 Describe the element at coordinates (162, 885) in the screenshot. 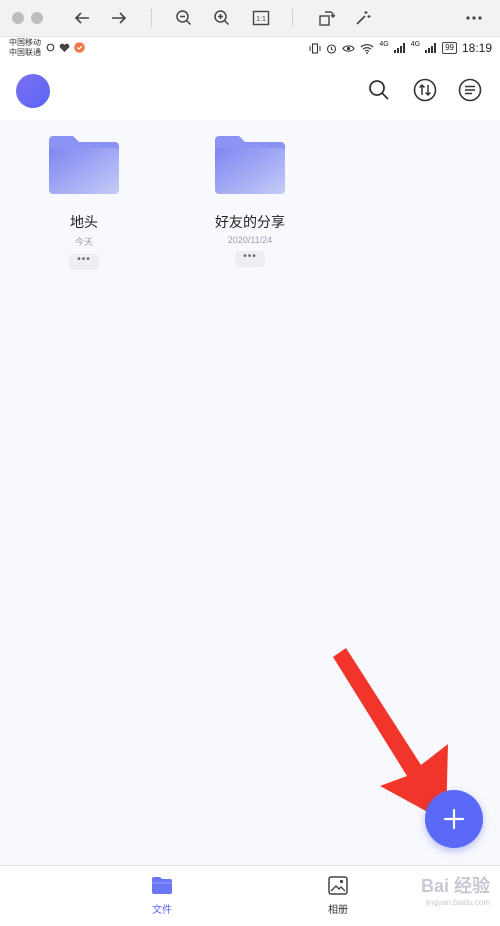

I see `folder-icon` at that location.